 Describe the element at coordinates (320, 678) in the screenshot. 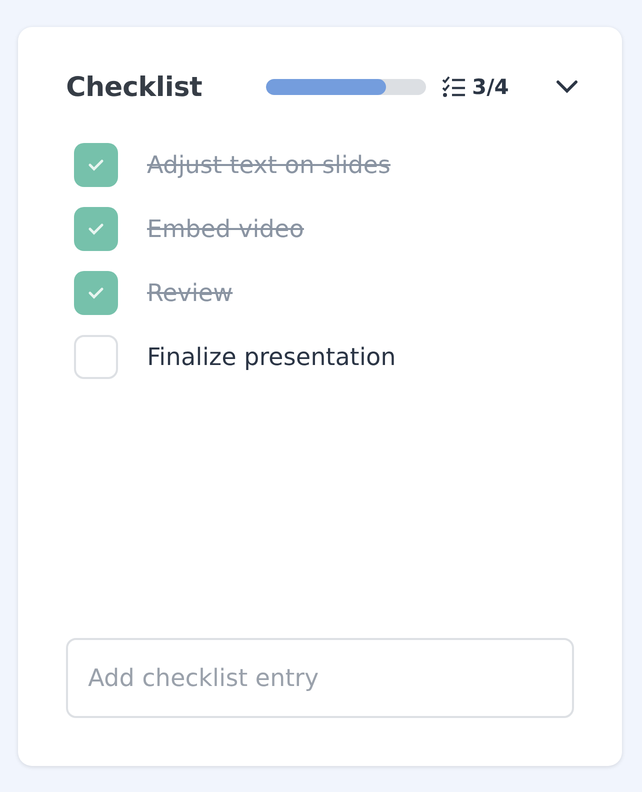

I see `entry-input-field: Add checklist entry` at that location.